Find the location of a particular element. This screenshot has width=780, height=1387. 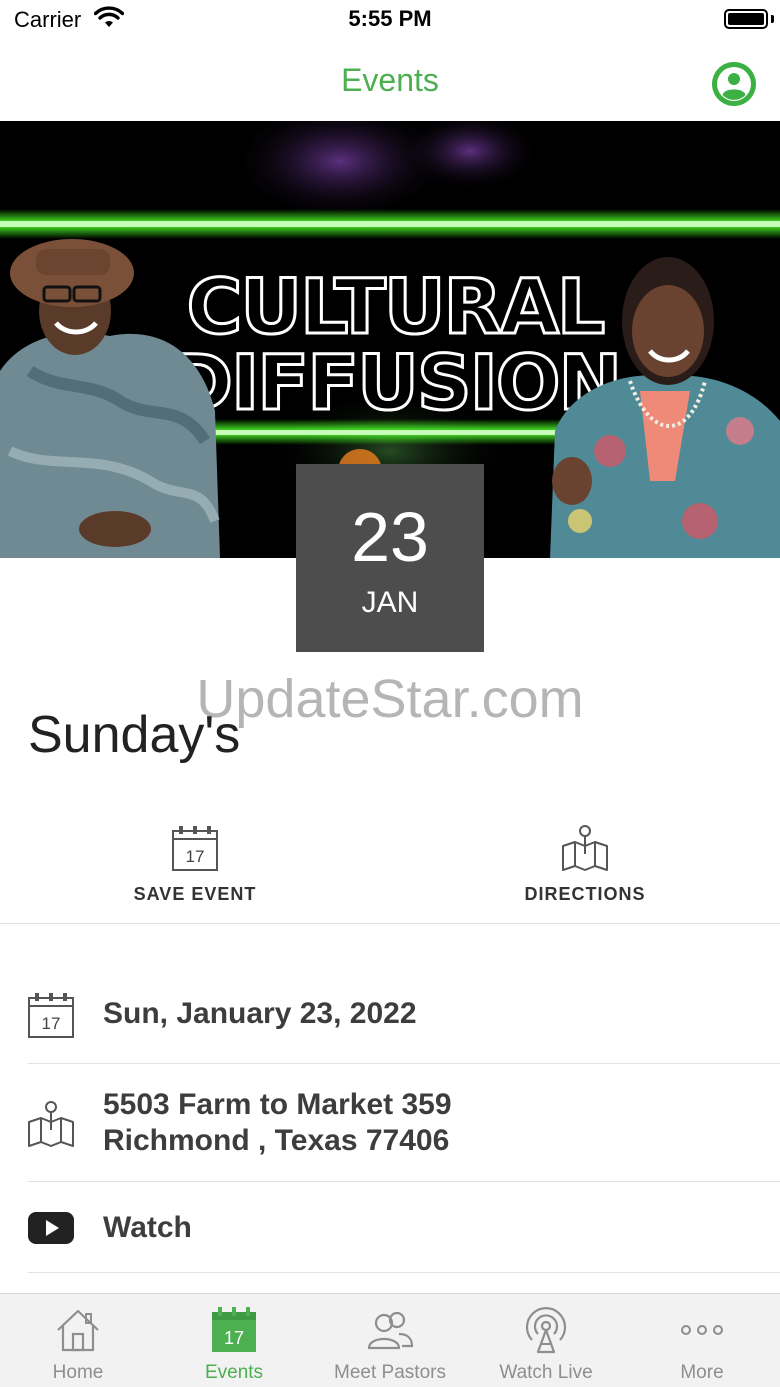

battery-icon is located at coordinates (746, 19).